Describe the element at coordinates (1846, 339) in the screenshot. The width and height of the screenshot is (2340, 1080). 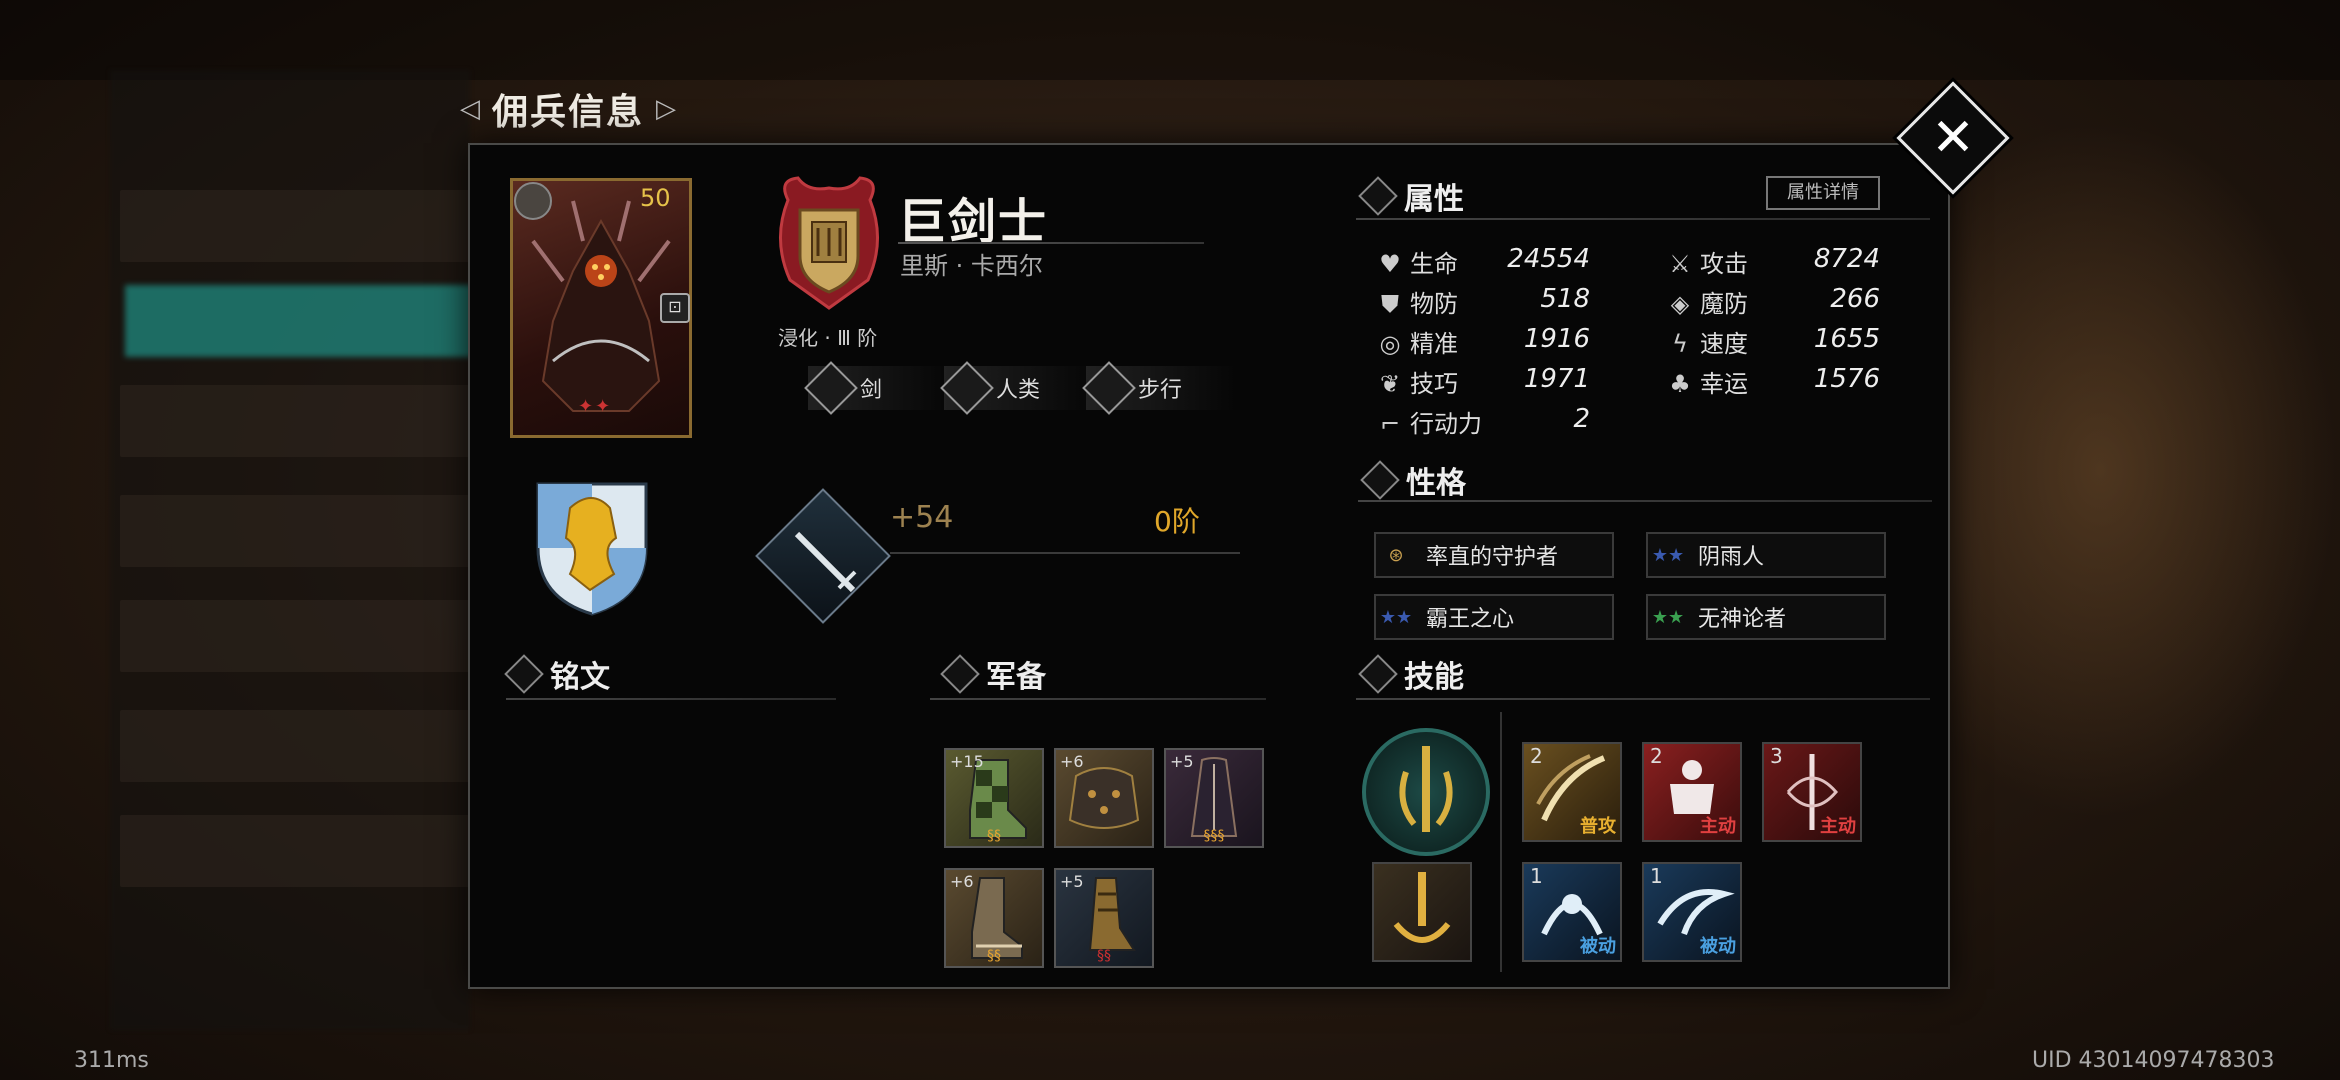
I see `stat-value: 1655` at that location.